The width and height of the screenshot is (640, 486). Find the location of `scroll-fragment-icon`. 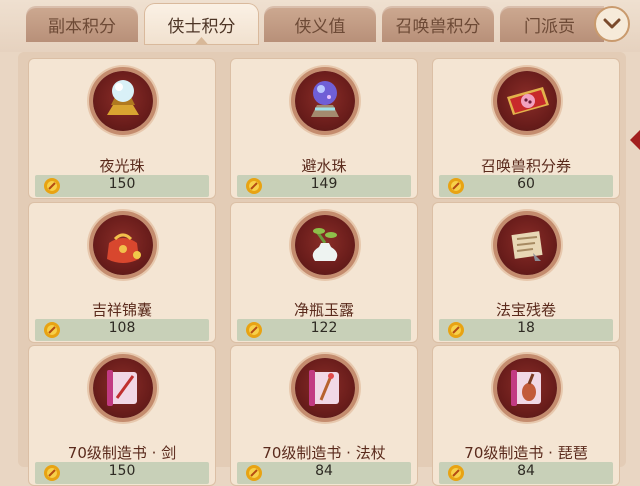

scroll-fragment-icon is located at coordinates (527, 246).